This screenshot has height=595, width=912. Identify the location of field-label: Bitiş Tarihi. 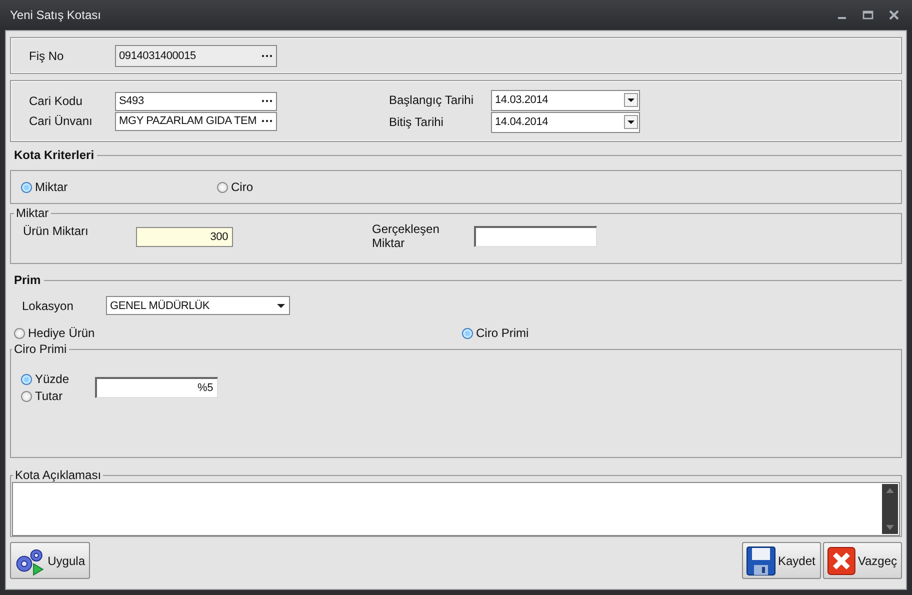
(416, 122).